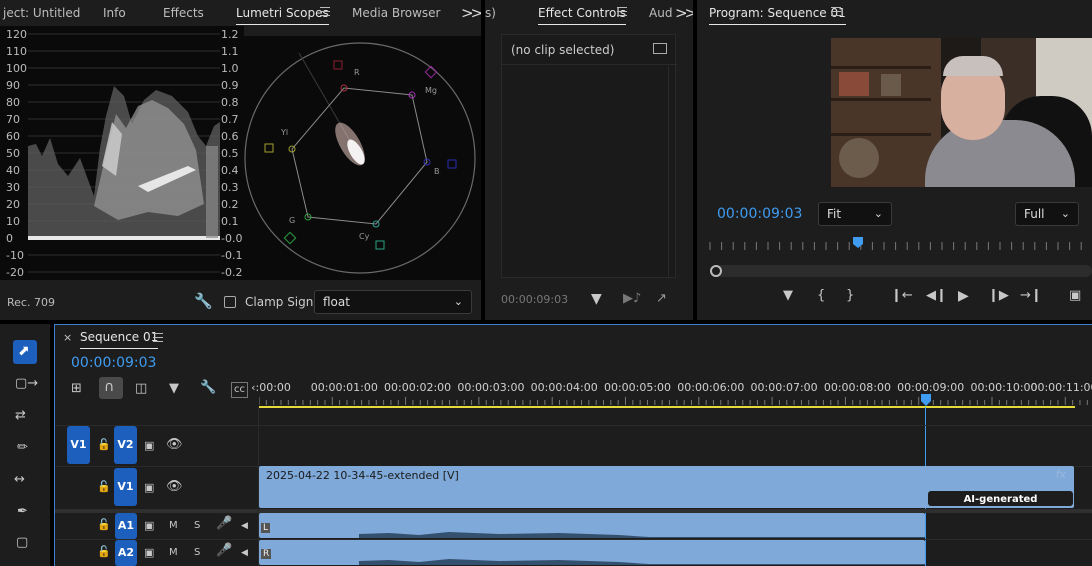 The image size is (1092, 566). I want to click on precision-dropdown: float ⌄, so click(393, 302).